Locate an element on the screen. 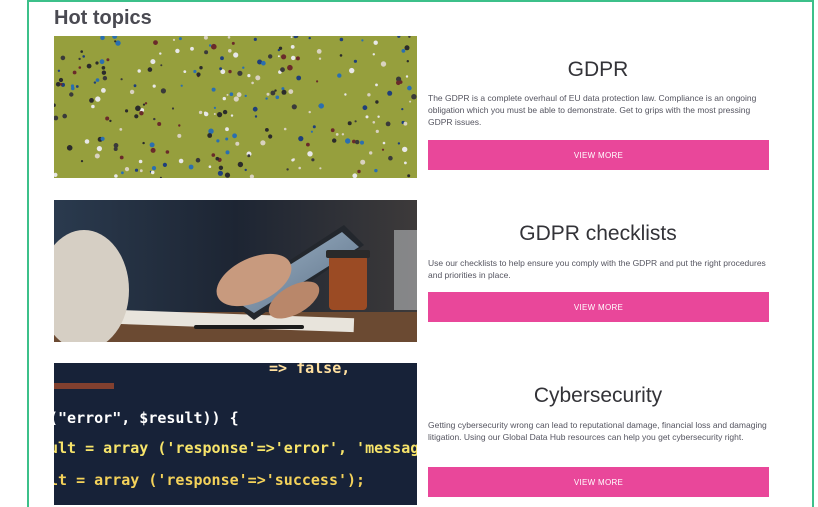 The image size is (818, 507). card-title-gdpr: GDPR is located at coordinates (598, 69).